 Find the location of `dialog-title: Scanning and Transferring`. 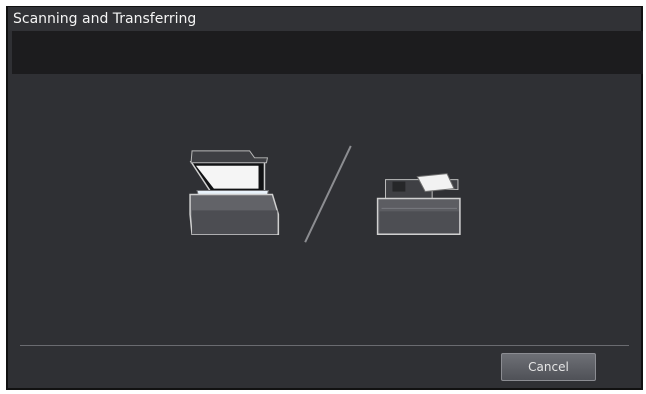

dialog-title: Scanning and Transferring is located at coordinates (105, 19).